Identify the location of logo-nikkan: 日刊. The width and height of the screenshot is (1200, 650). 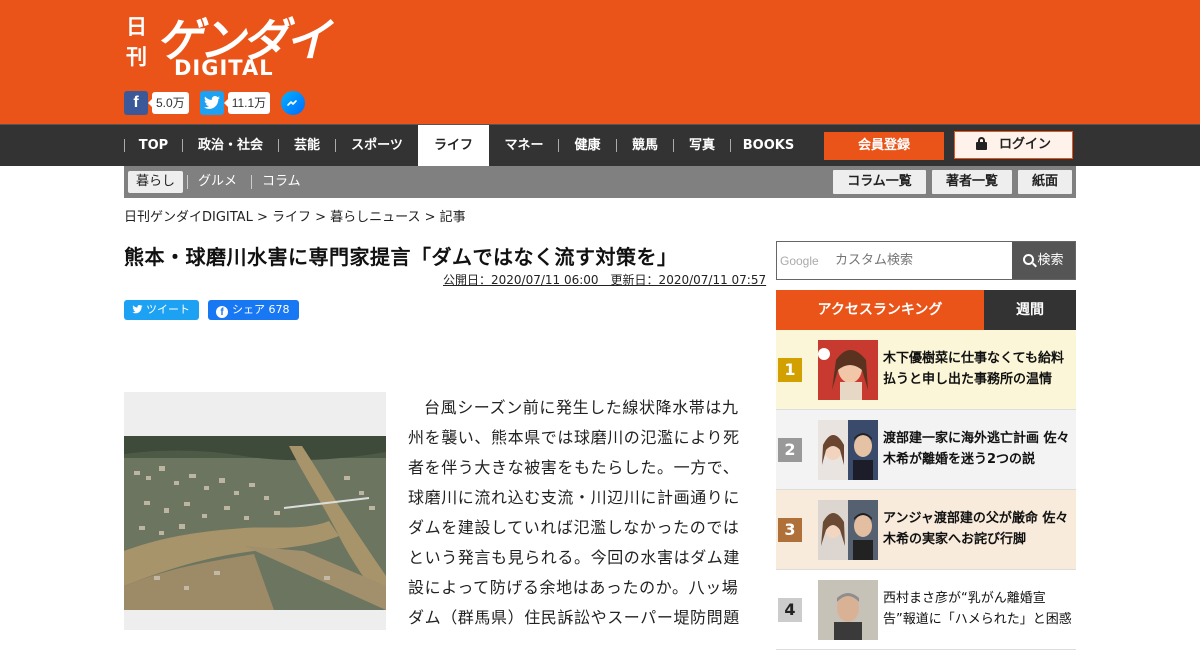
(136, 41).